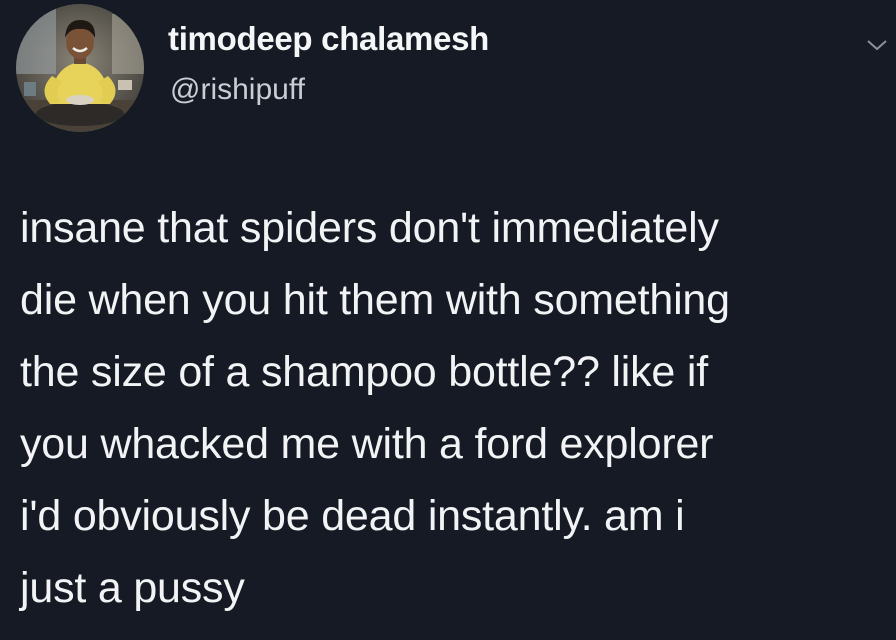 This screenshot has width=896, height=640. What do you see at coordinates (375, 300) in the screenshot?
I see `tweet-text-line: die when you hit them with something` at bounding box center [375, 300].